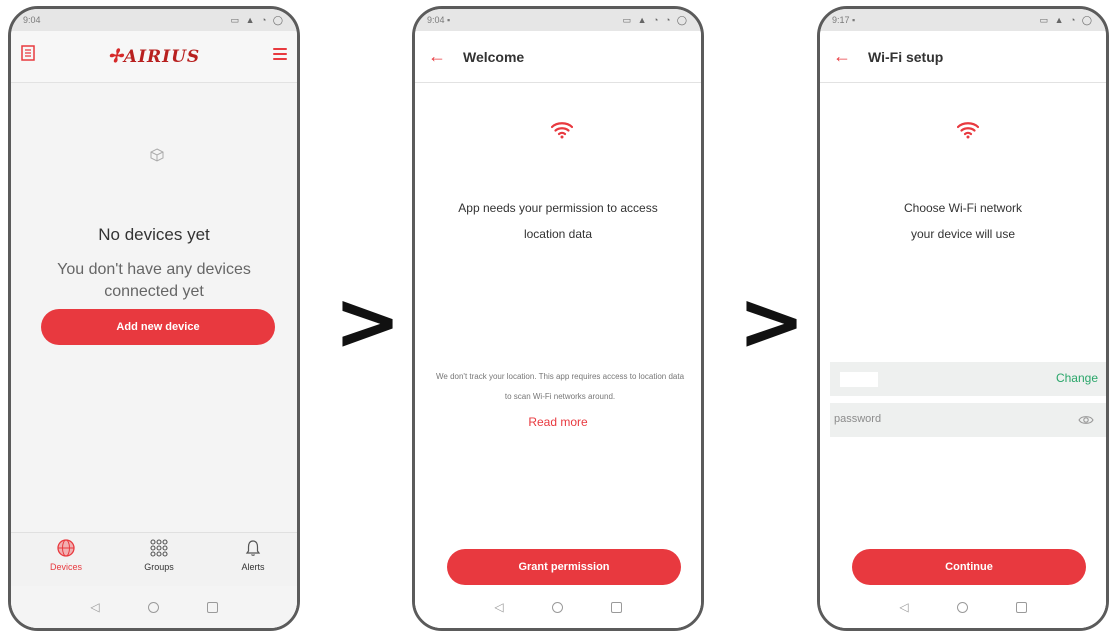  Describe the element at coordinates (439, 20) in the screenshot. I see `status-time: 9:04 ▪` at that location.